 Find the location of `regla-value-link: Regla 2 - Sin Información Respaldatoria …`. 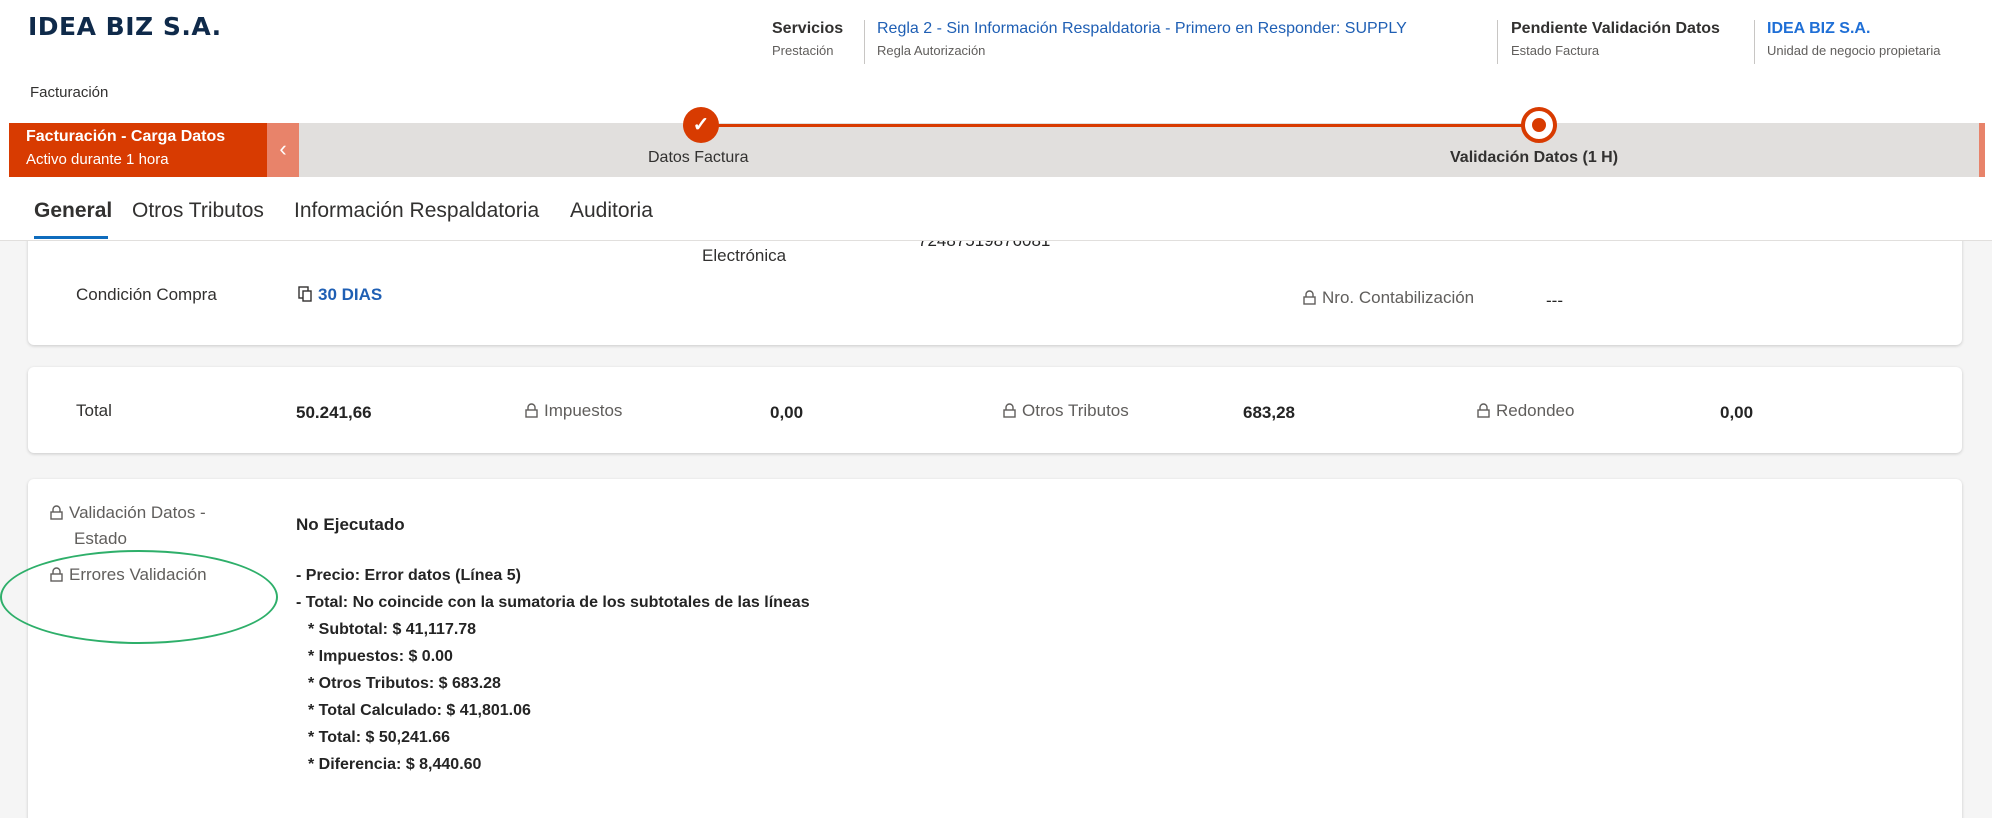

regla-value-link: Regla 2 - Sin Información Respaldatoria … is located at coordinates (1142, 29).